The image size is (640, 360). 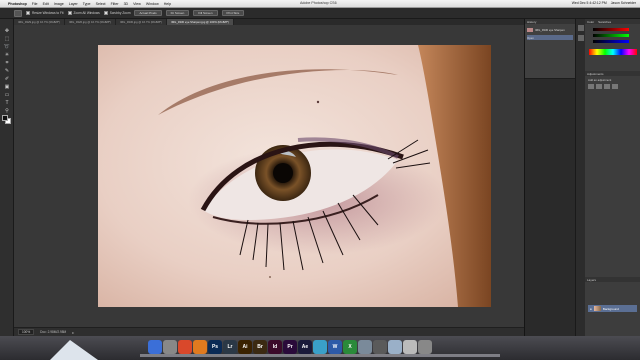 What do you see at coordinates (589, 3) in the screenshot?
I see `clock: Wed Dec 5 4:42:12 PM` at bounding box center [589, 3].